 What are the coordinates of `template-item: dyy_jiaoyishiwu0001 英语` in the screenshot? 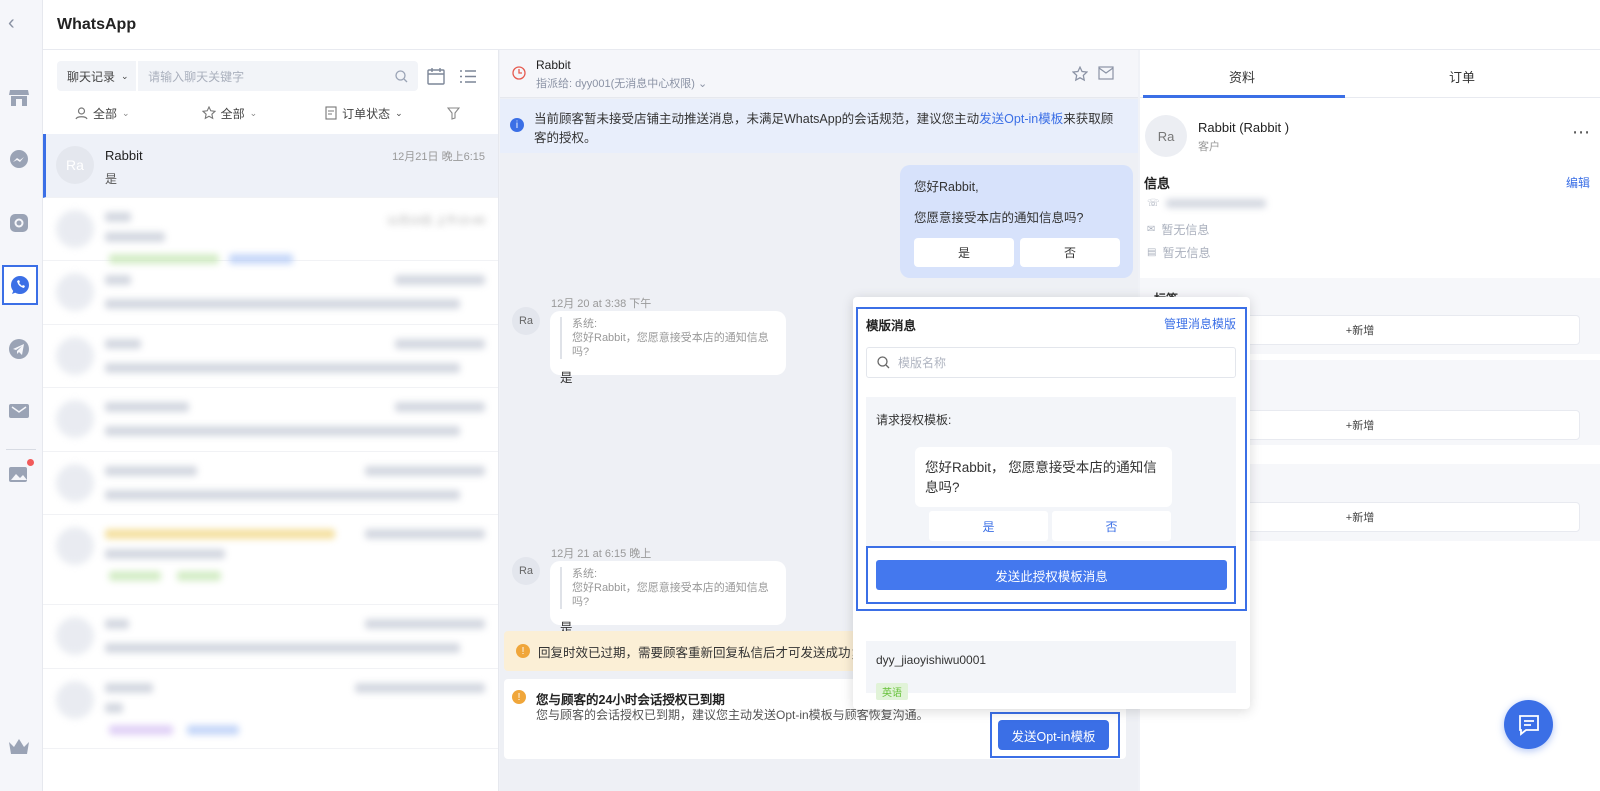 It's located at (1051, 670).